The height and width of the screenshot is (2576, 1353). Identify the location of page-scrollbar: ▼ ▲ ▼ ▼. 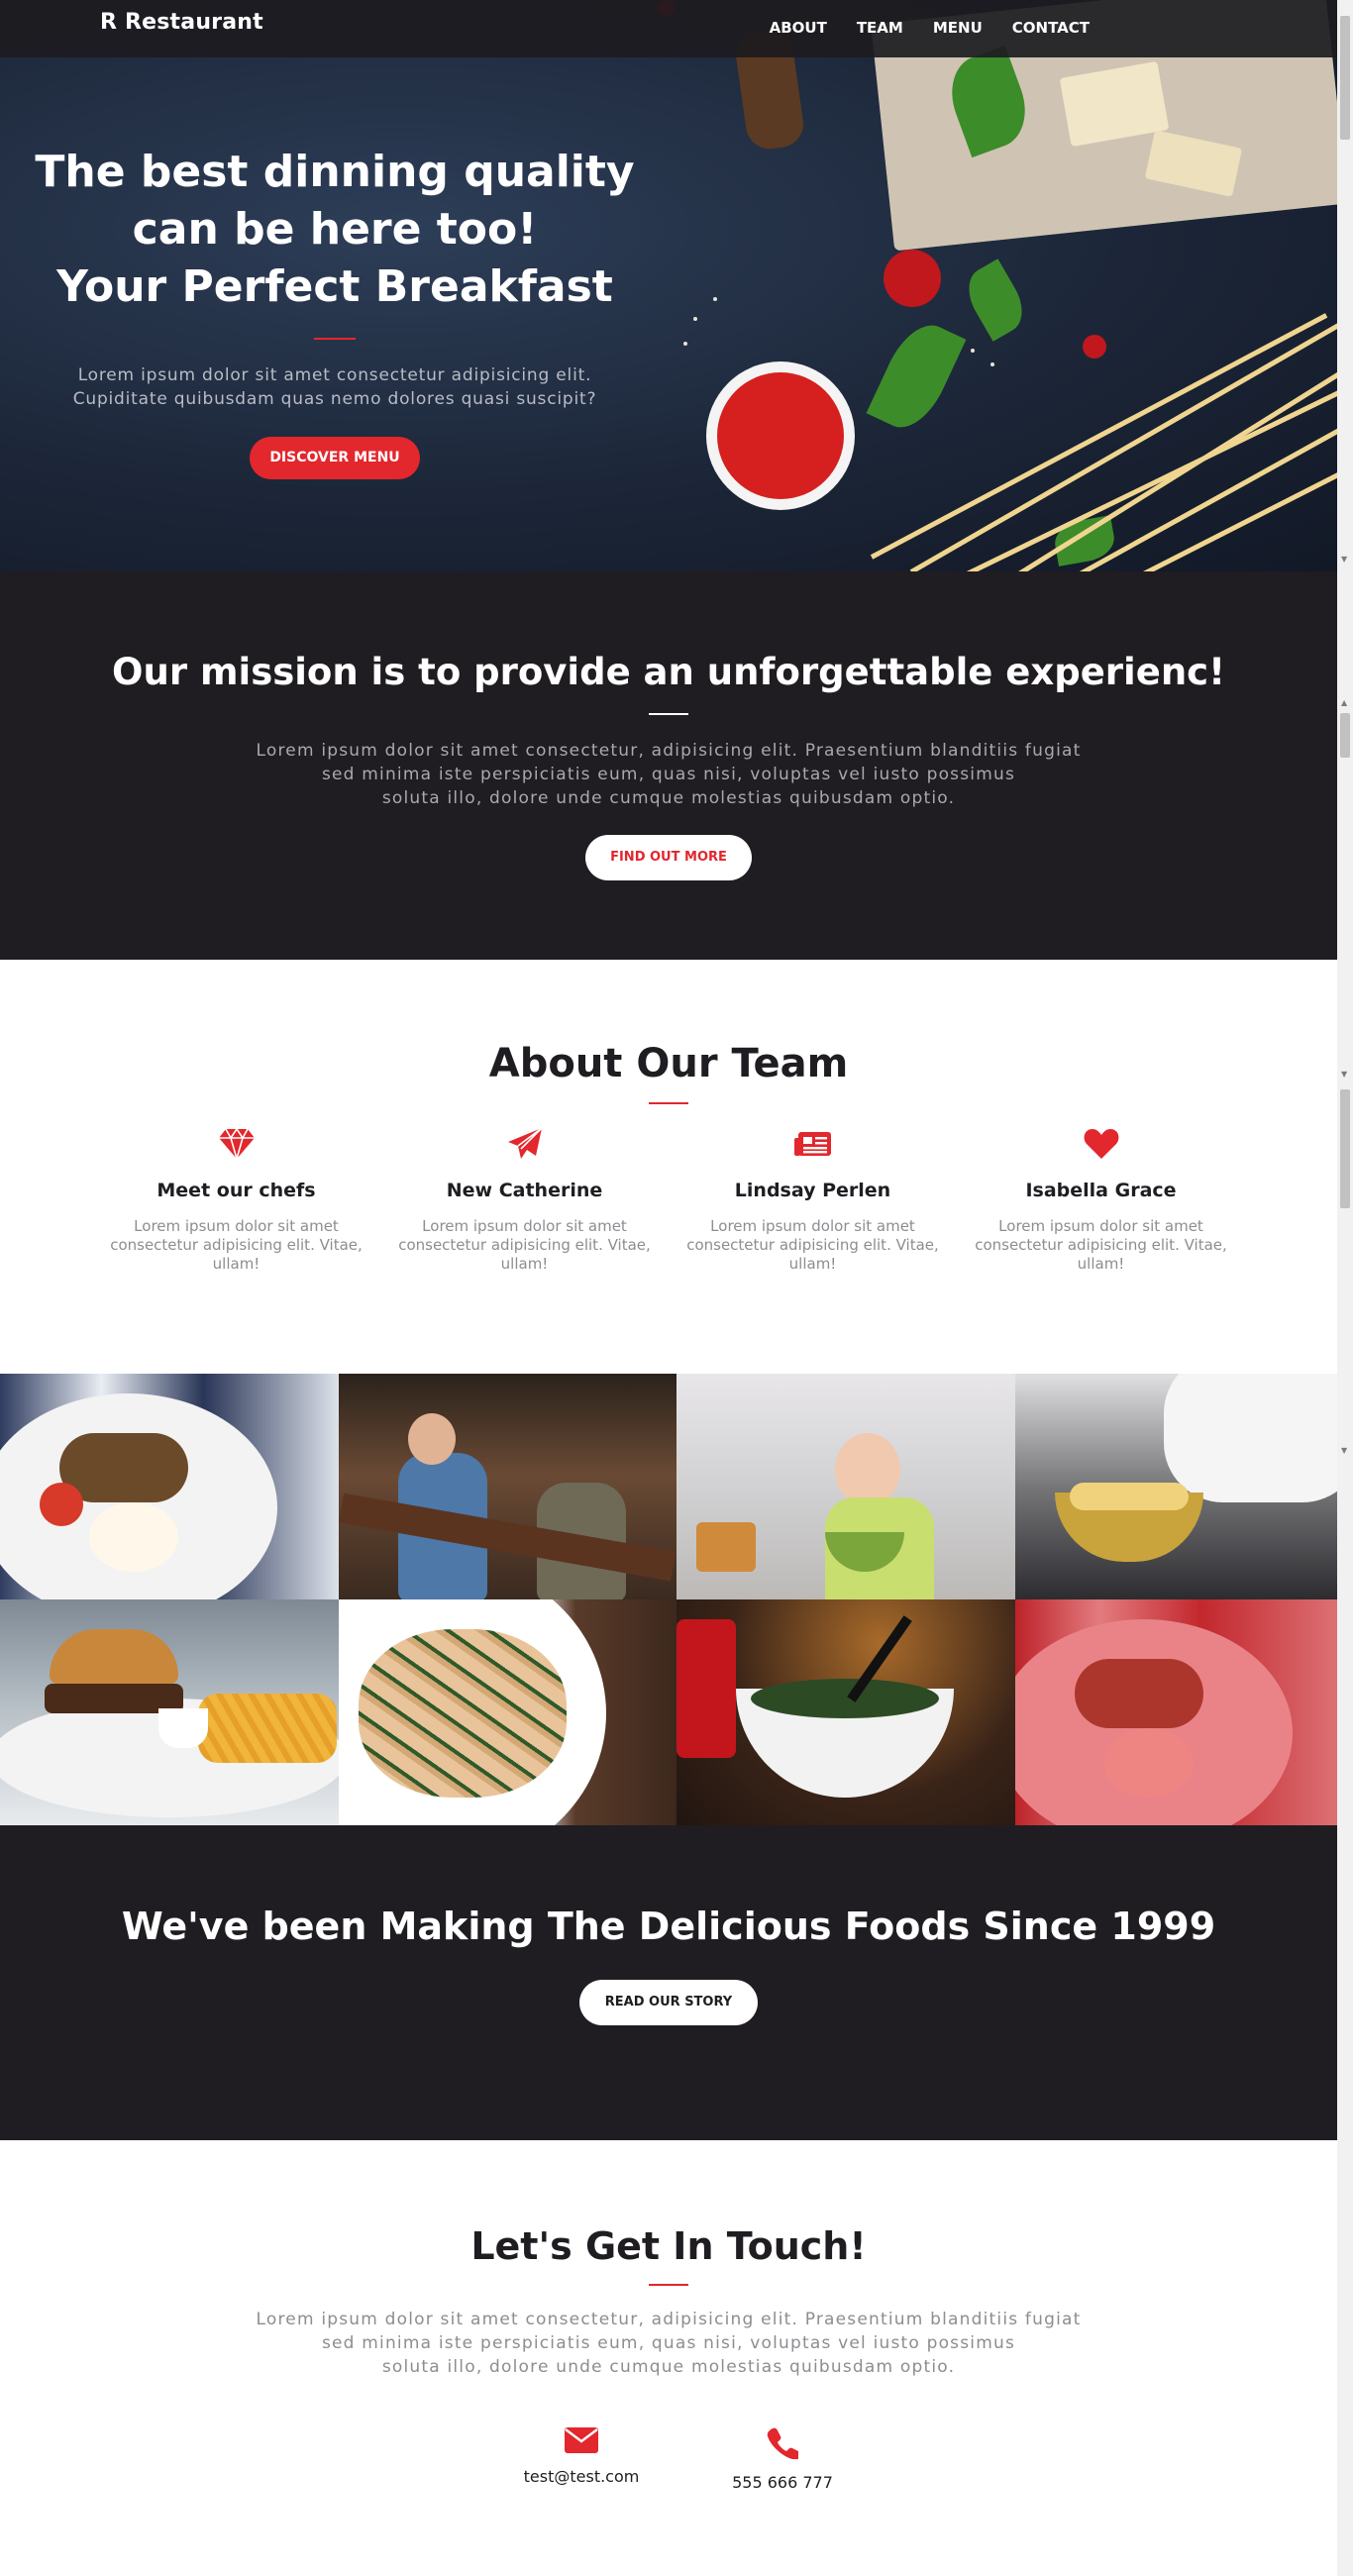
(1345, 1288).